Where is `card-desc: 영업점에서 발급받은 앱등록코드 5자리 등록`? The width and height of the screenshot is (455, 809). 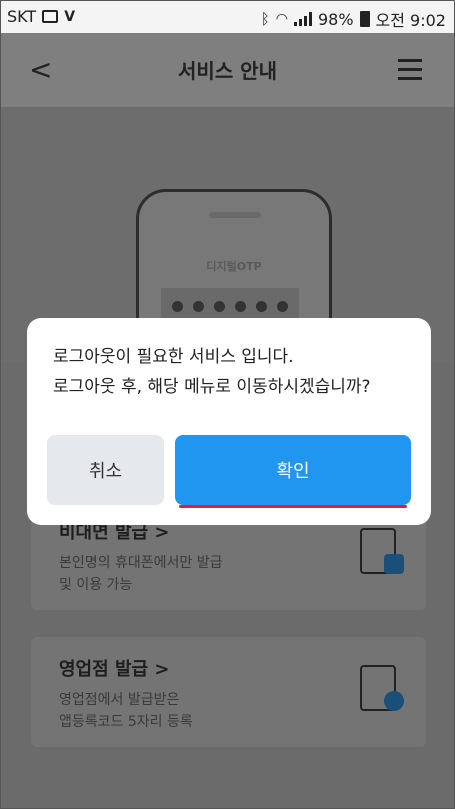 card-desc: 영업점에서 발급받은 앱등록코드 5자리 등록 is located at coordinates (126, 711).